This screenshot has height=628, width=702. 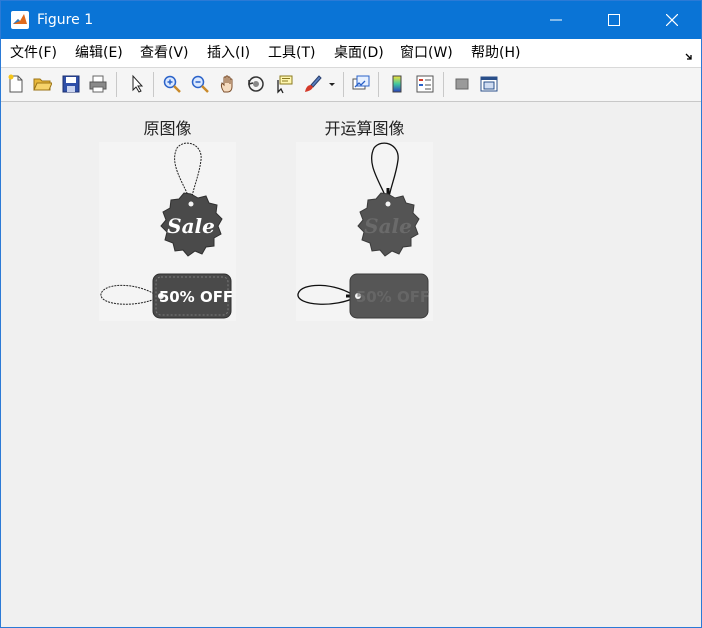 What do you see at coordinates (364, 128) in the screenshot?
I see `subplot-title-opening: 开运算图像` at bounding box center [364, 128].